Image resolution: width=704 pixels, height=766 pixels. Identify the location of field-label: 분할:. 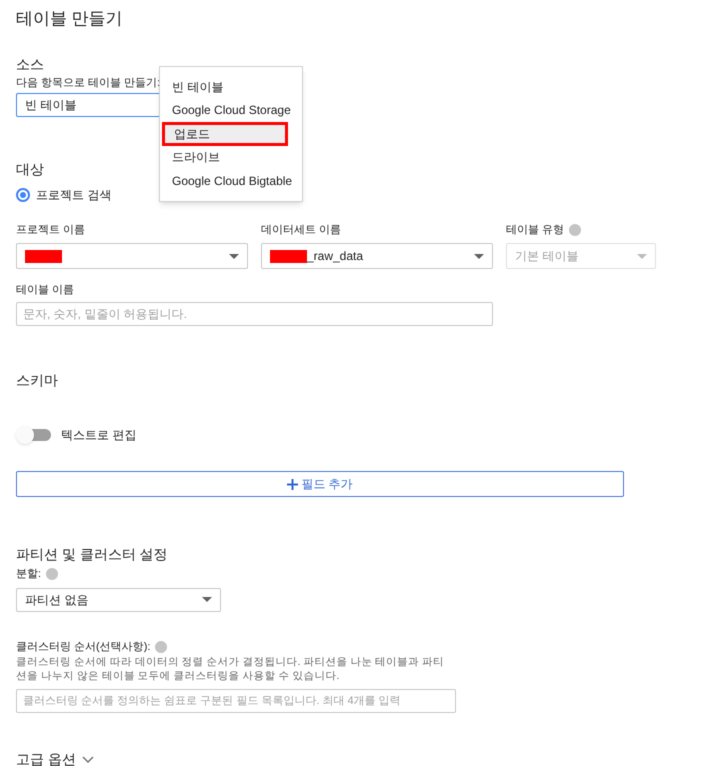
(29, 574).